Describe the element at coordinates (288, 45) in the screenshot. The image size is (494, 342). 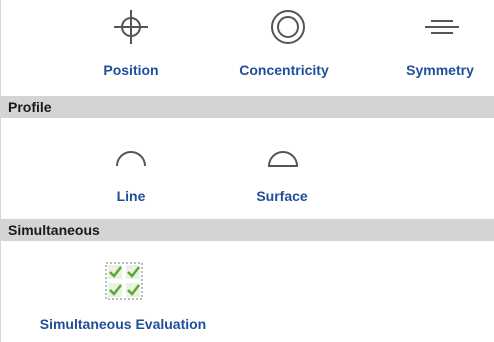
I see `concentricity-tool: Concentricity` at that location.